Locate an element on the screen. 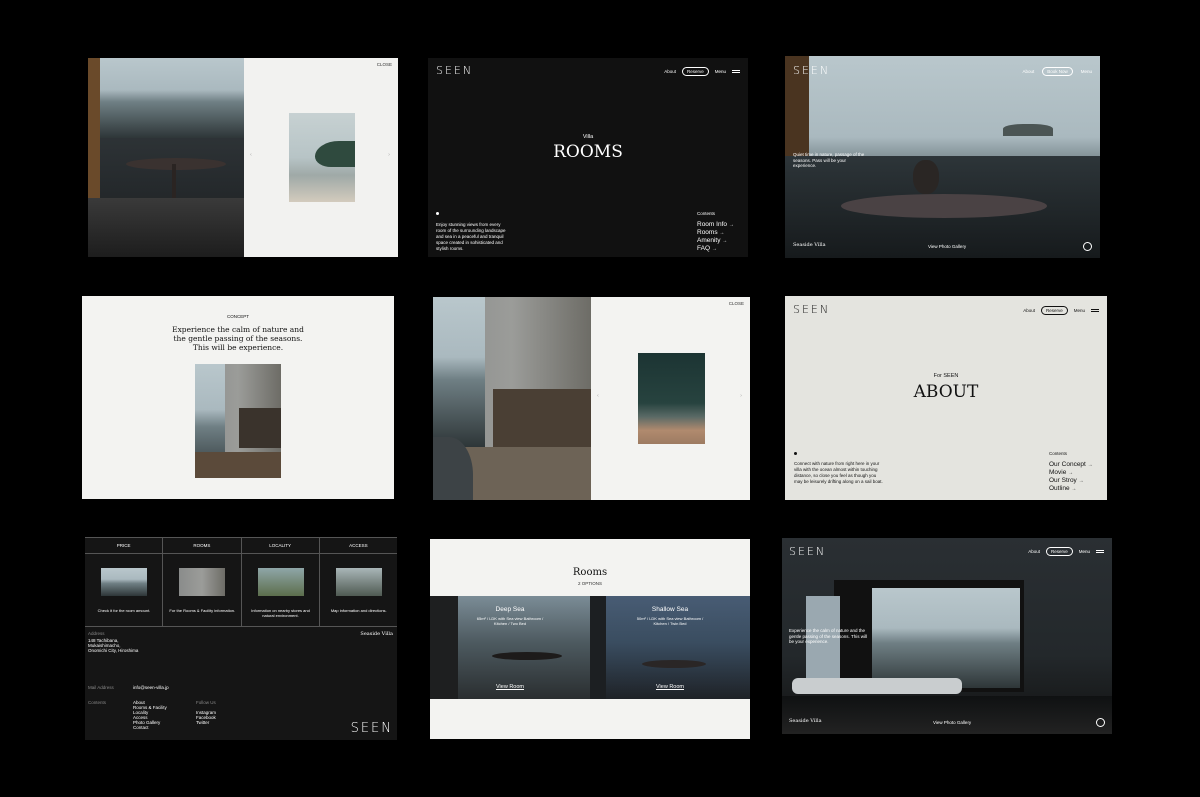 The height and width of the screenshot is (797, 1200). contents-link: Rooms → is located at coordinates (715, 233).